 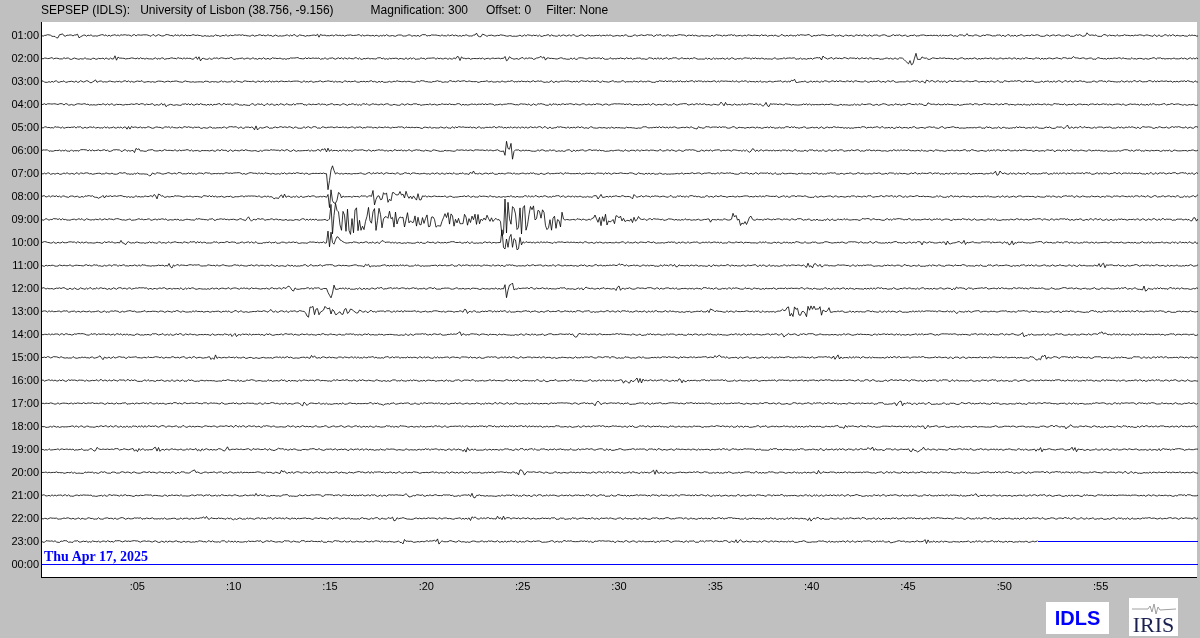 What do you see at coordinates (419, 10) in the screenshot?
I see `magnification-label: Magnification: 300` at bounding box center [419, 10].